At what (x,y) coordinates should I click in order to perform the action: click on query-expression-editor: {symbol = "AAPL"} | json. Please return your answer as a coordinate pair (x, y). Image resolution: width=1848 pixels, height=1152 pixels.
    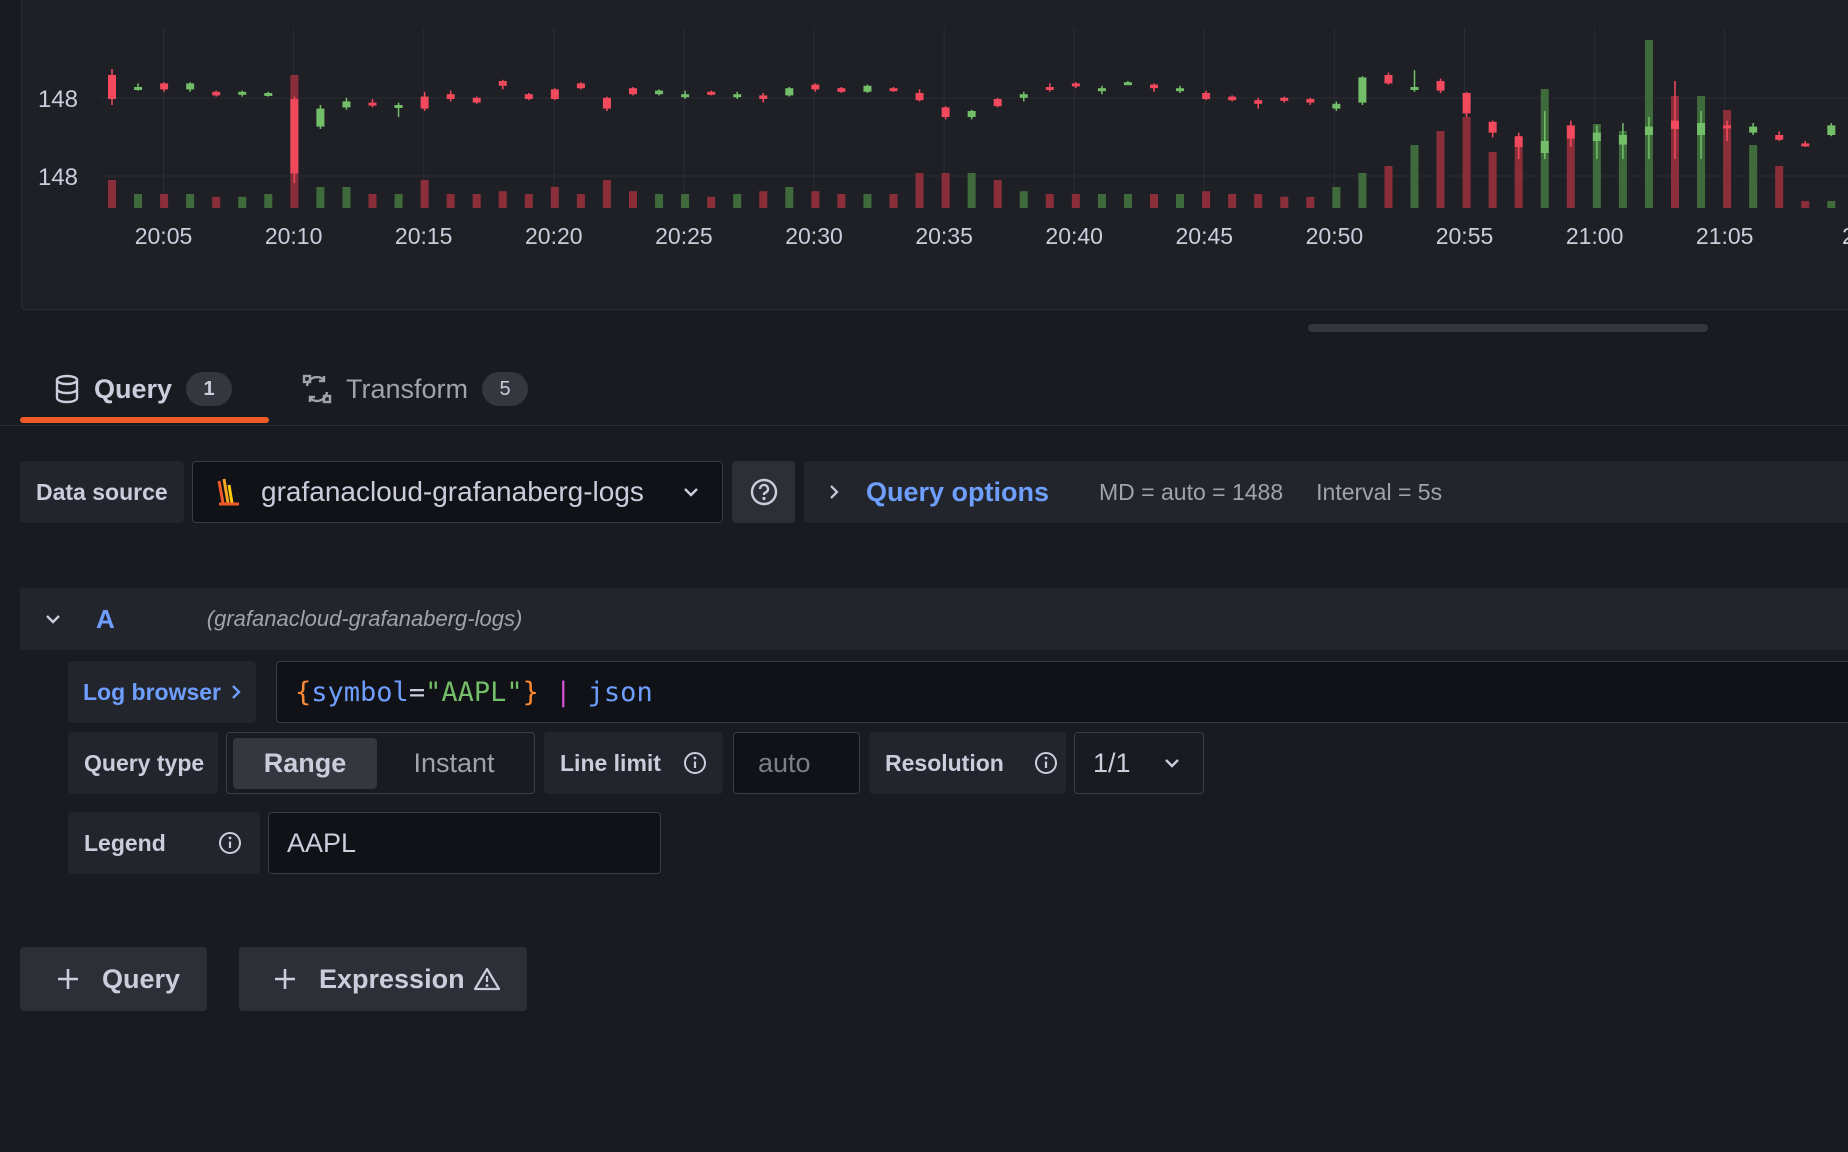
    Looking at the image, I should click on (1062, 692).